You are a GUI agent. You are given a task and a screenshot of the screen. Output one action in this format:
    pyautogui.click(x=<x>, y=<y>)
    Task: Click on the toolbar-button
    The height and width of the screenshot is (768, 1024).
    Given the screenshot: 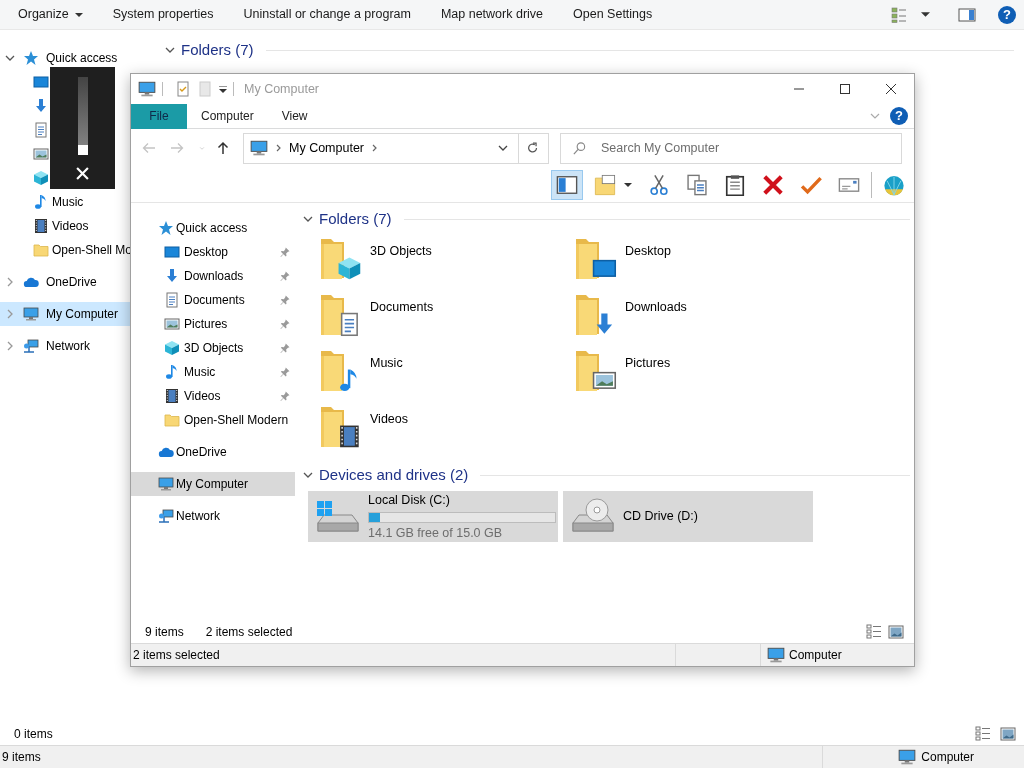 What is the action you would take?
    pyautogui.click(x=567, y=184)
    